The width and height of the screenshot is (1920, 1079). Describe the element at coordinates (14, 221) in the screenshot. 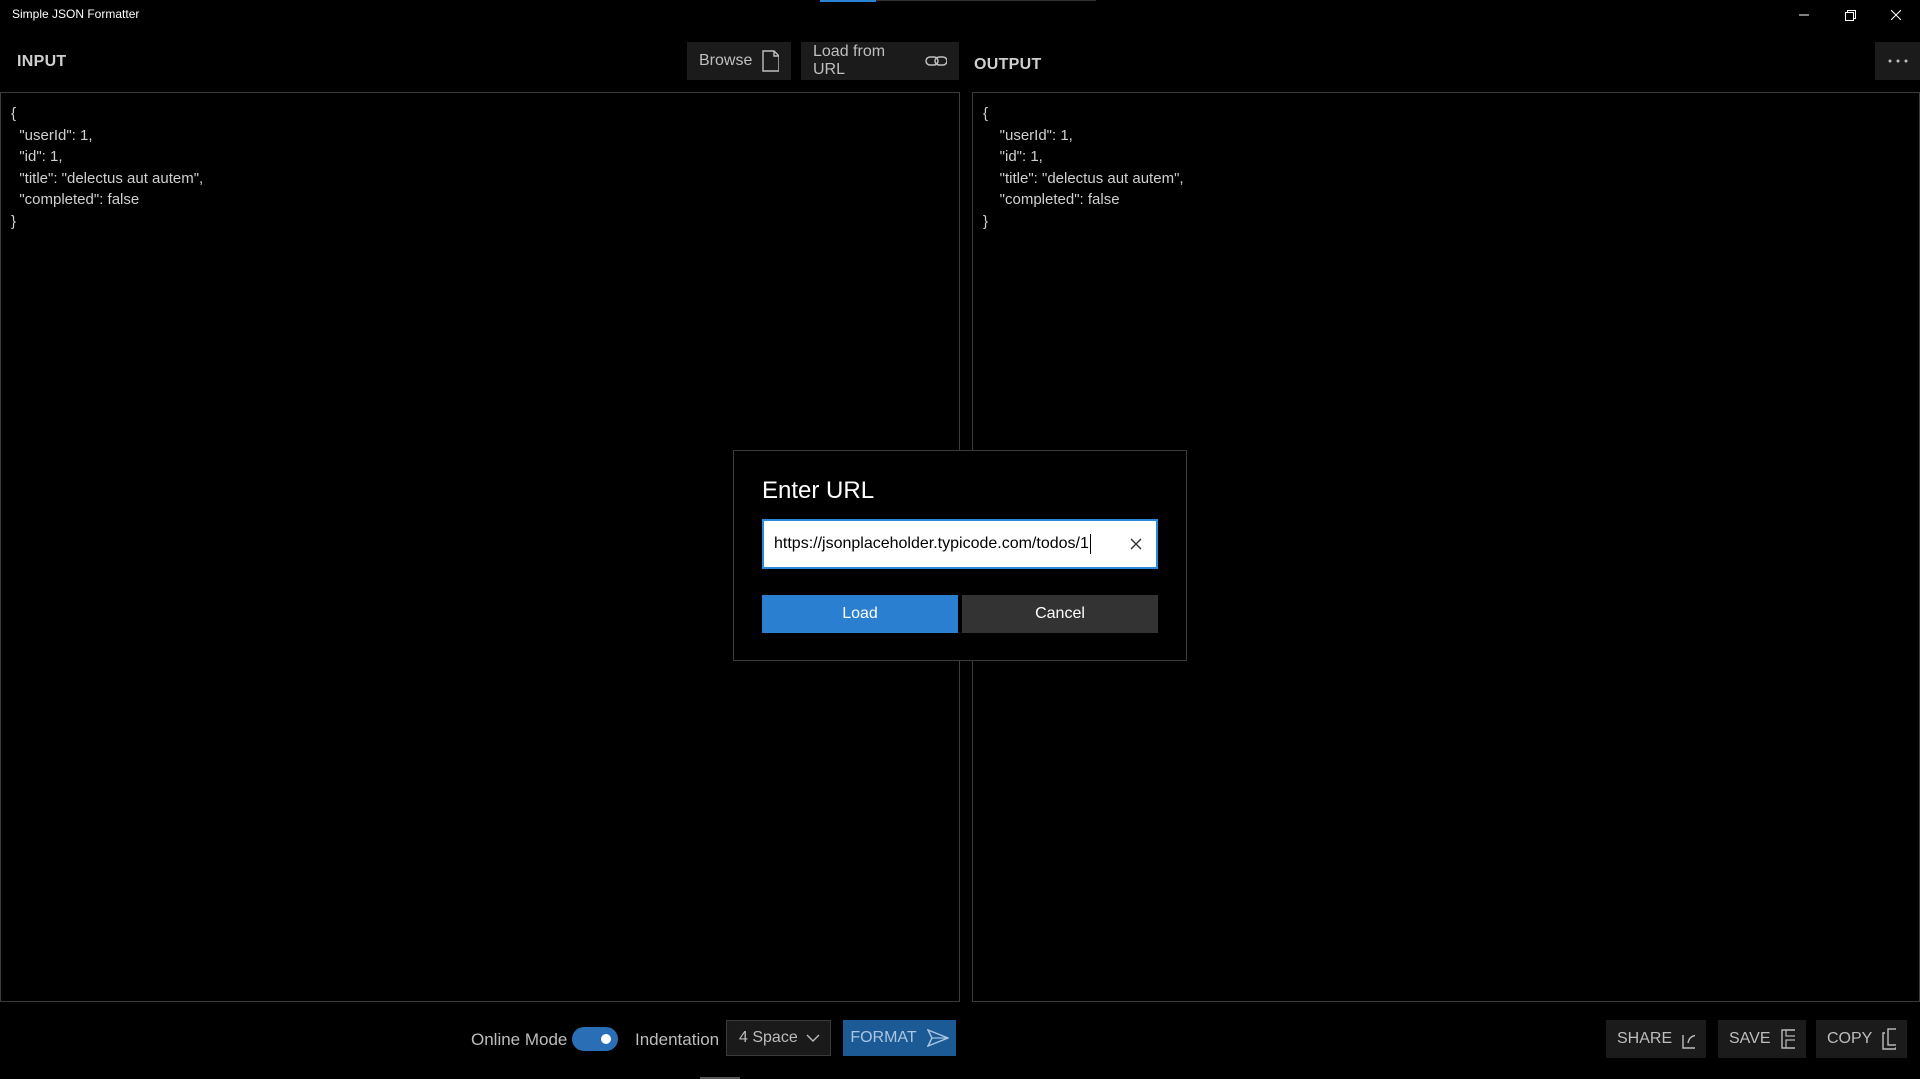

I see `input-code-line: }` at that location.